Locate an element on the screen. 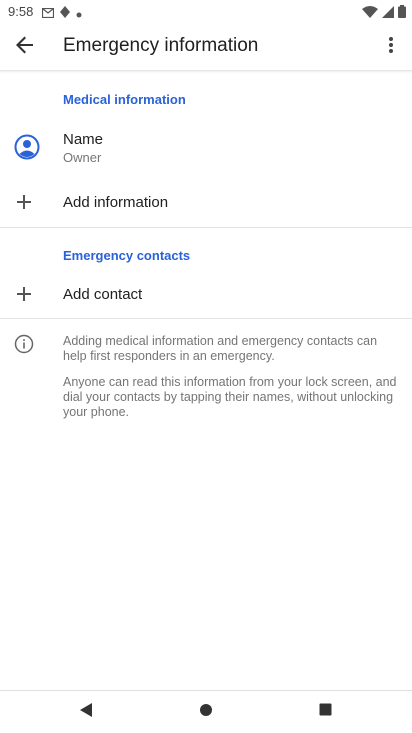 The width and height of the screenshot is (412, 733). cell-signal-icon is located at coordinates (388, 14).